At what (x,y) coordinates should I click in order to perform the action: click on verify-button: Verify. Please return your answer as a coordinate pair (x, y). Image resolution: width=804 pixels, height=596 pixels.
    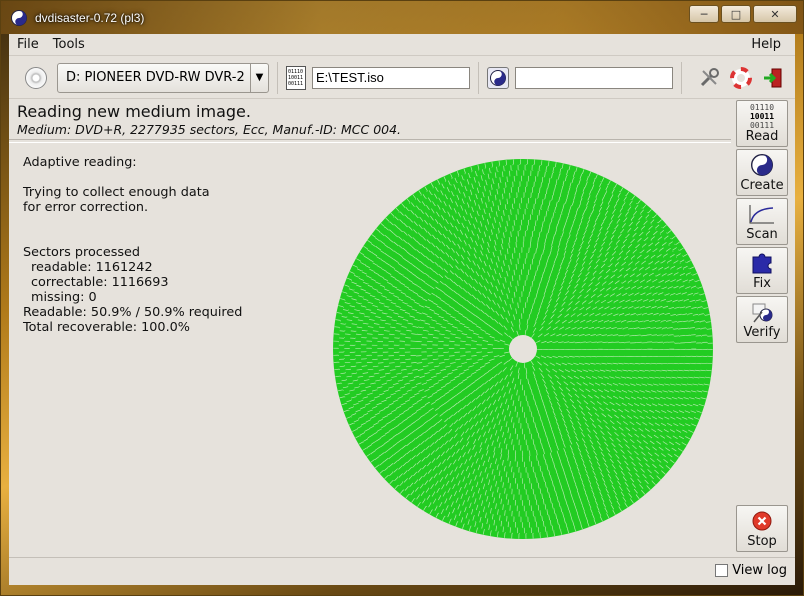
    Looking at the image, I should click on (762, 319).